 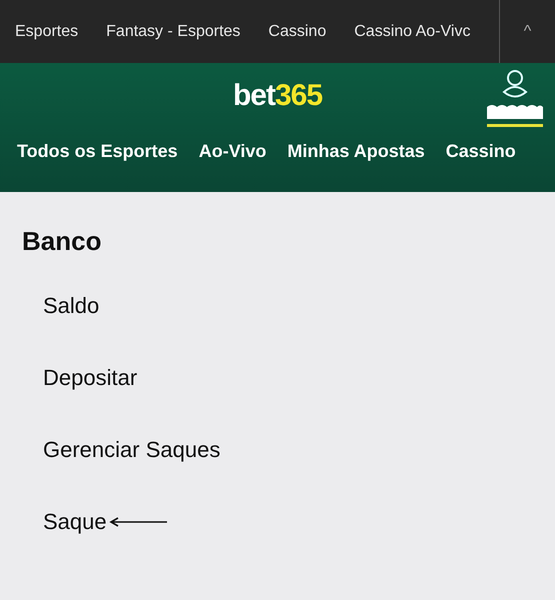 I want to click on menu-link: Todos os Esportes, so click(x=97, y=151).